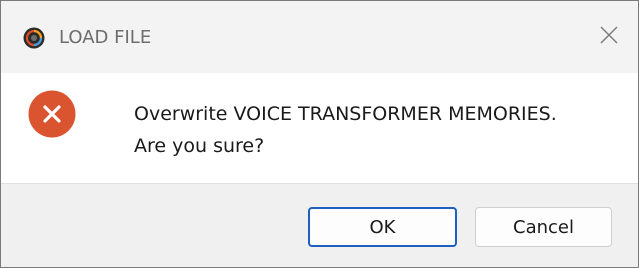  I want to click on app-logo-icon, so click(34, 38).